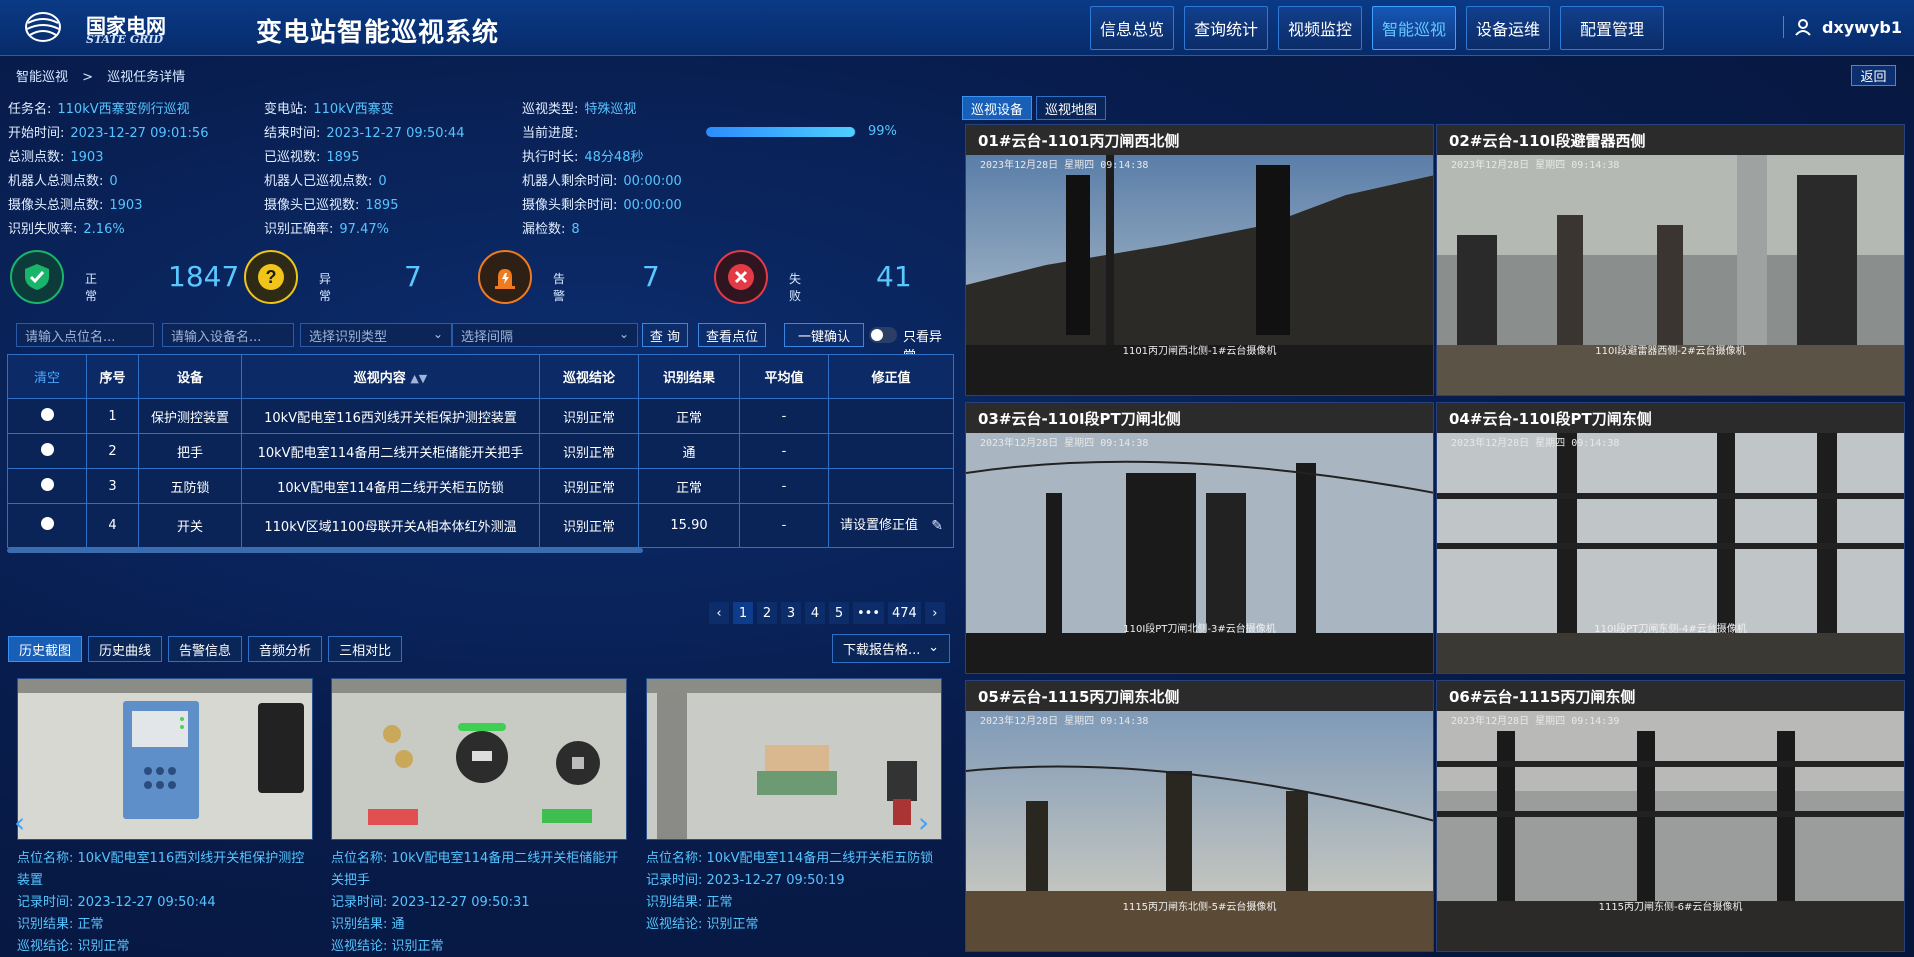 Image resolution: width=1914 pixels, height=957 pixels. I want to click on confirm-all-button: 一键确认, so click(824, 335).